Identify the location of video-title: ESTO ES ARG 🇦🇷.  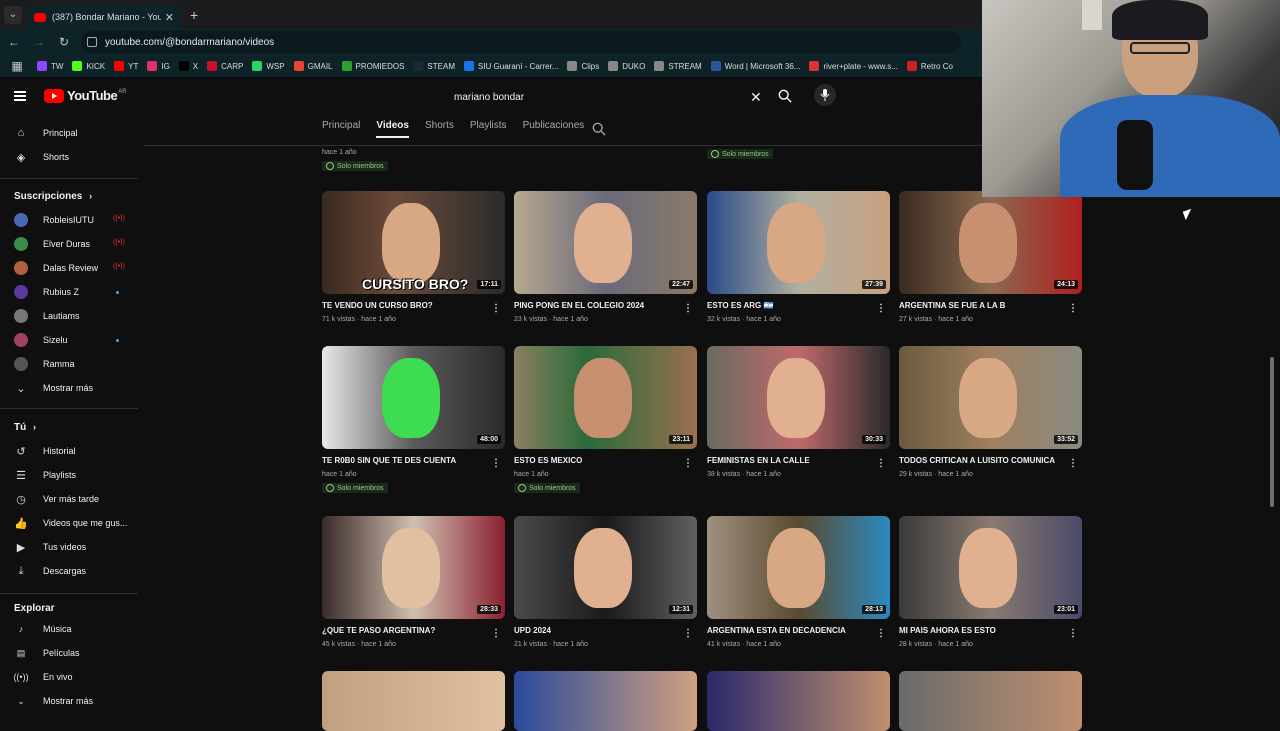
(792, 305).